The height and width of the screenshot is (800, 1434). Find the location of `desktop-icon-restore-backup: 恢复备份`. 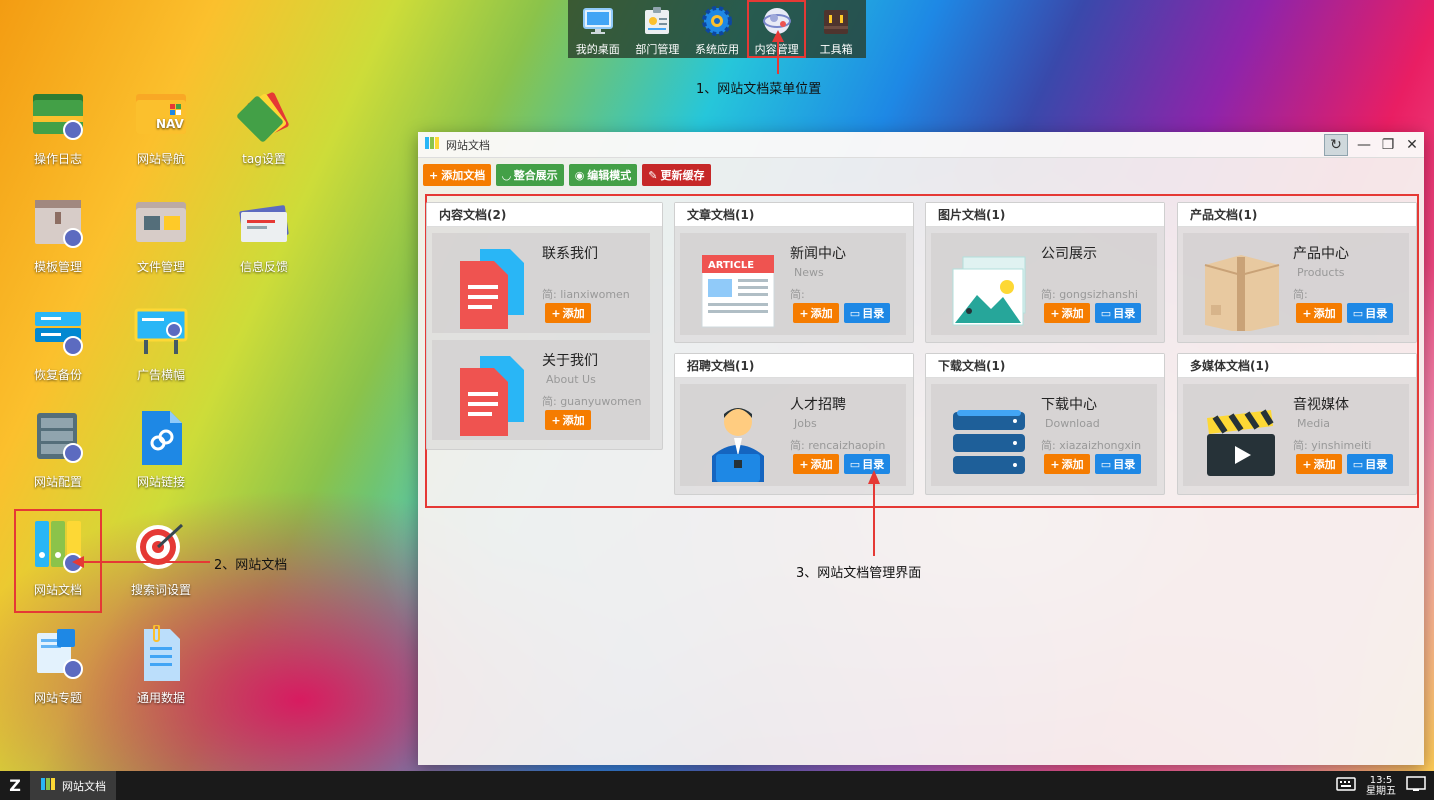

desktop-icon-restore-backup: 恢复备份 is located at coordinates (58, 346).